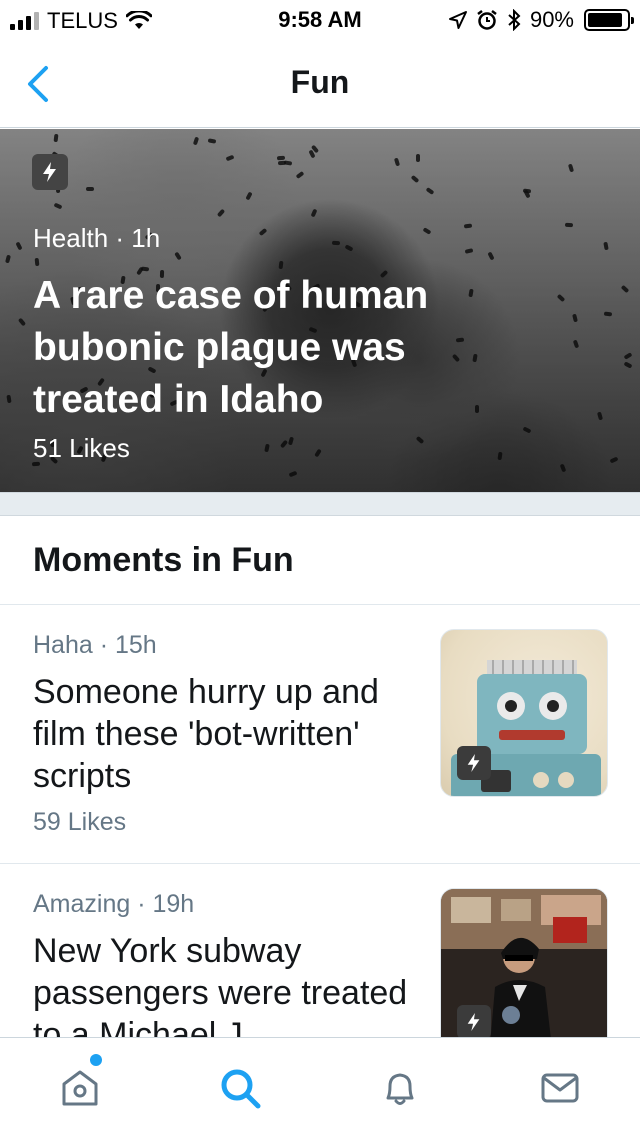 Image resolution: width=640 pixels, height=1136 pixels. I want to click on michael-jackson-impersonator-image, so click(524, 962).